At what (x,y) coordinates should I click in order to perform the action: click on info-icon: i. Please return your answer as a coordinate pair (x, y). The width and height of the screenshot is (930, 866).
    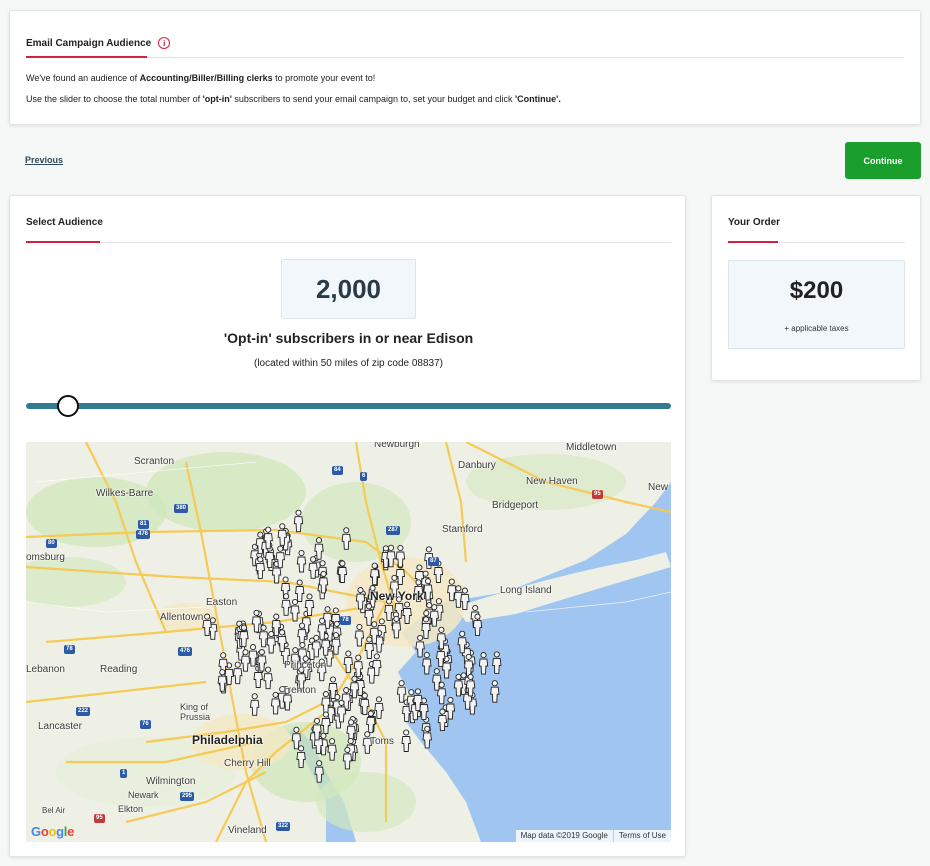
    Looking at the image, I should click on (164, 43).